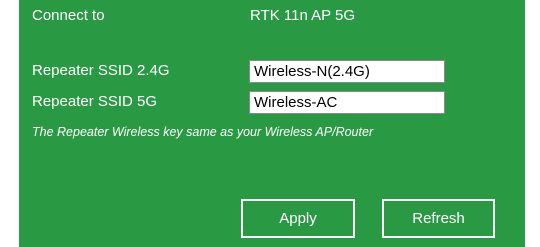  What do you see at coordinates (298, 218) in the screenshot?
I see `apply-button: Apply` at bounding box center [298, 218].